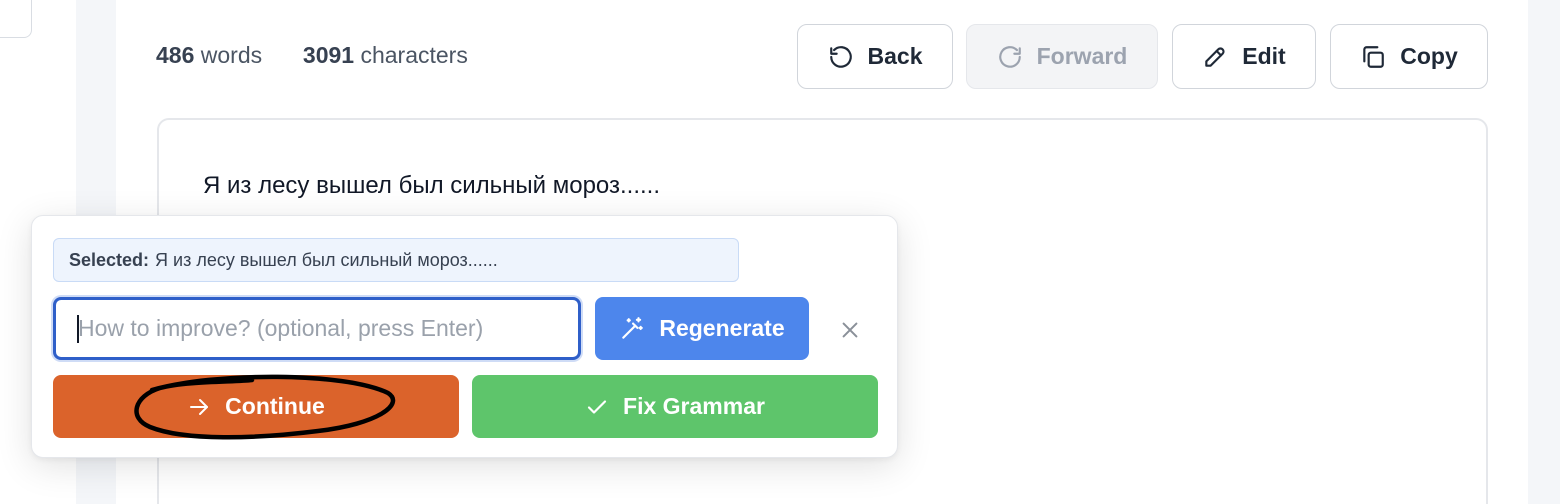 Image resolution: width=1560 pixels, height=504 pixels. Describe the element at coordinates (109, 259) in the screenshot. I see `selected-label: Selected:` at that location.